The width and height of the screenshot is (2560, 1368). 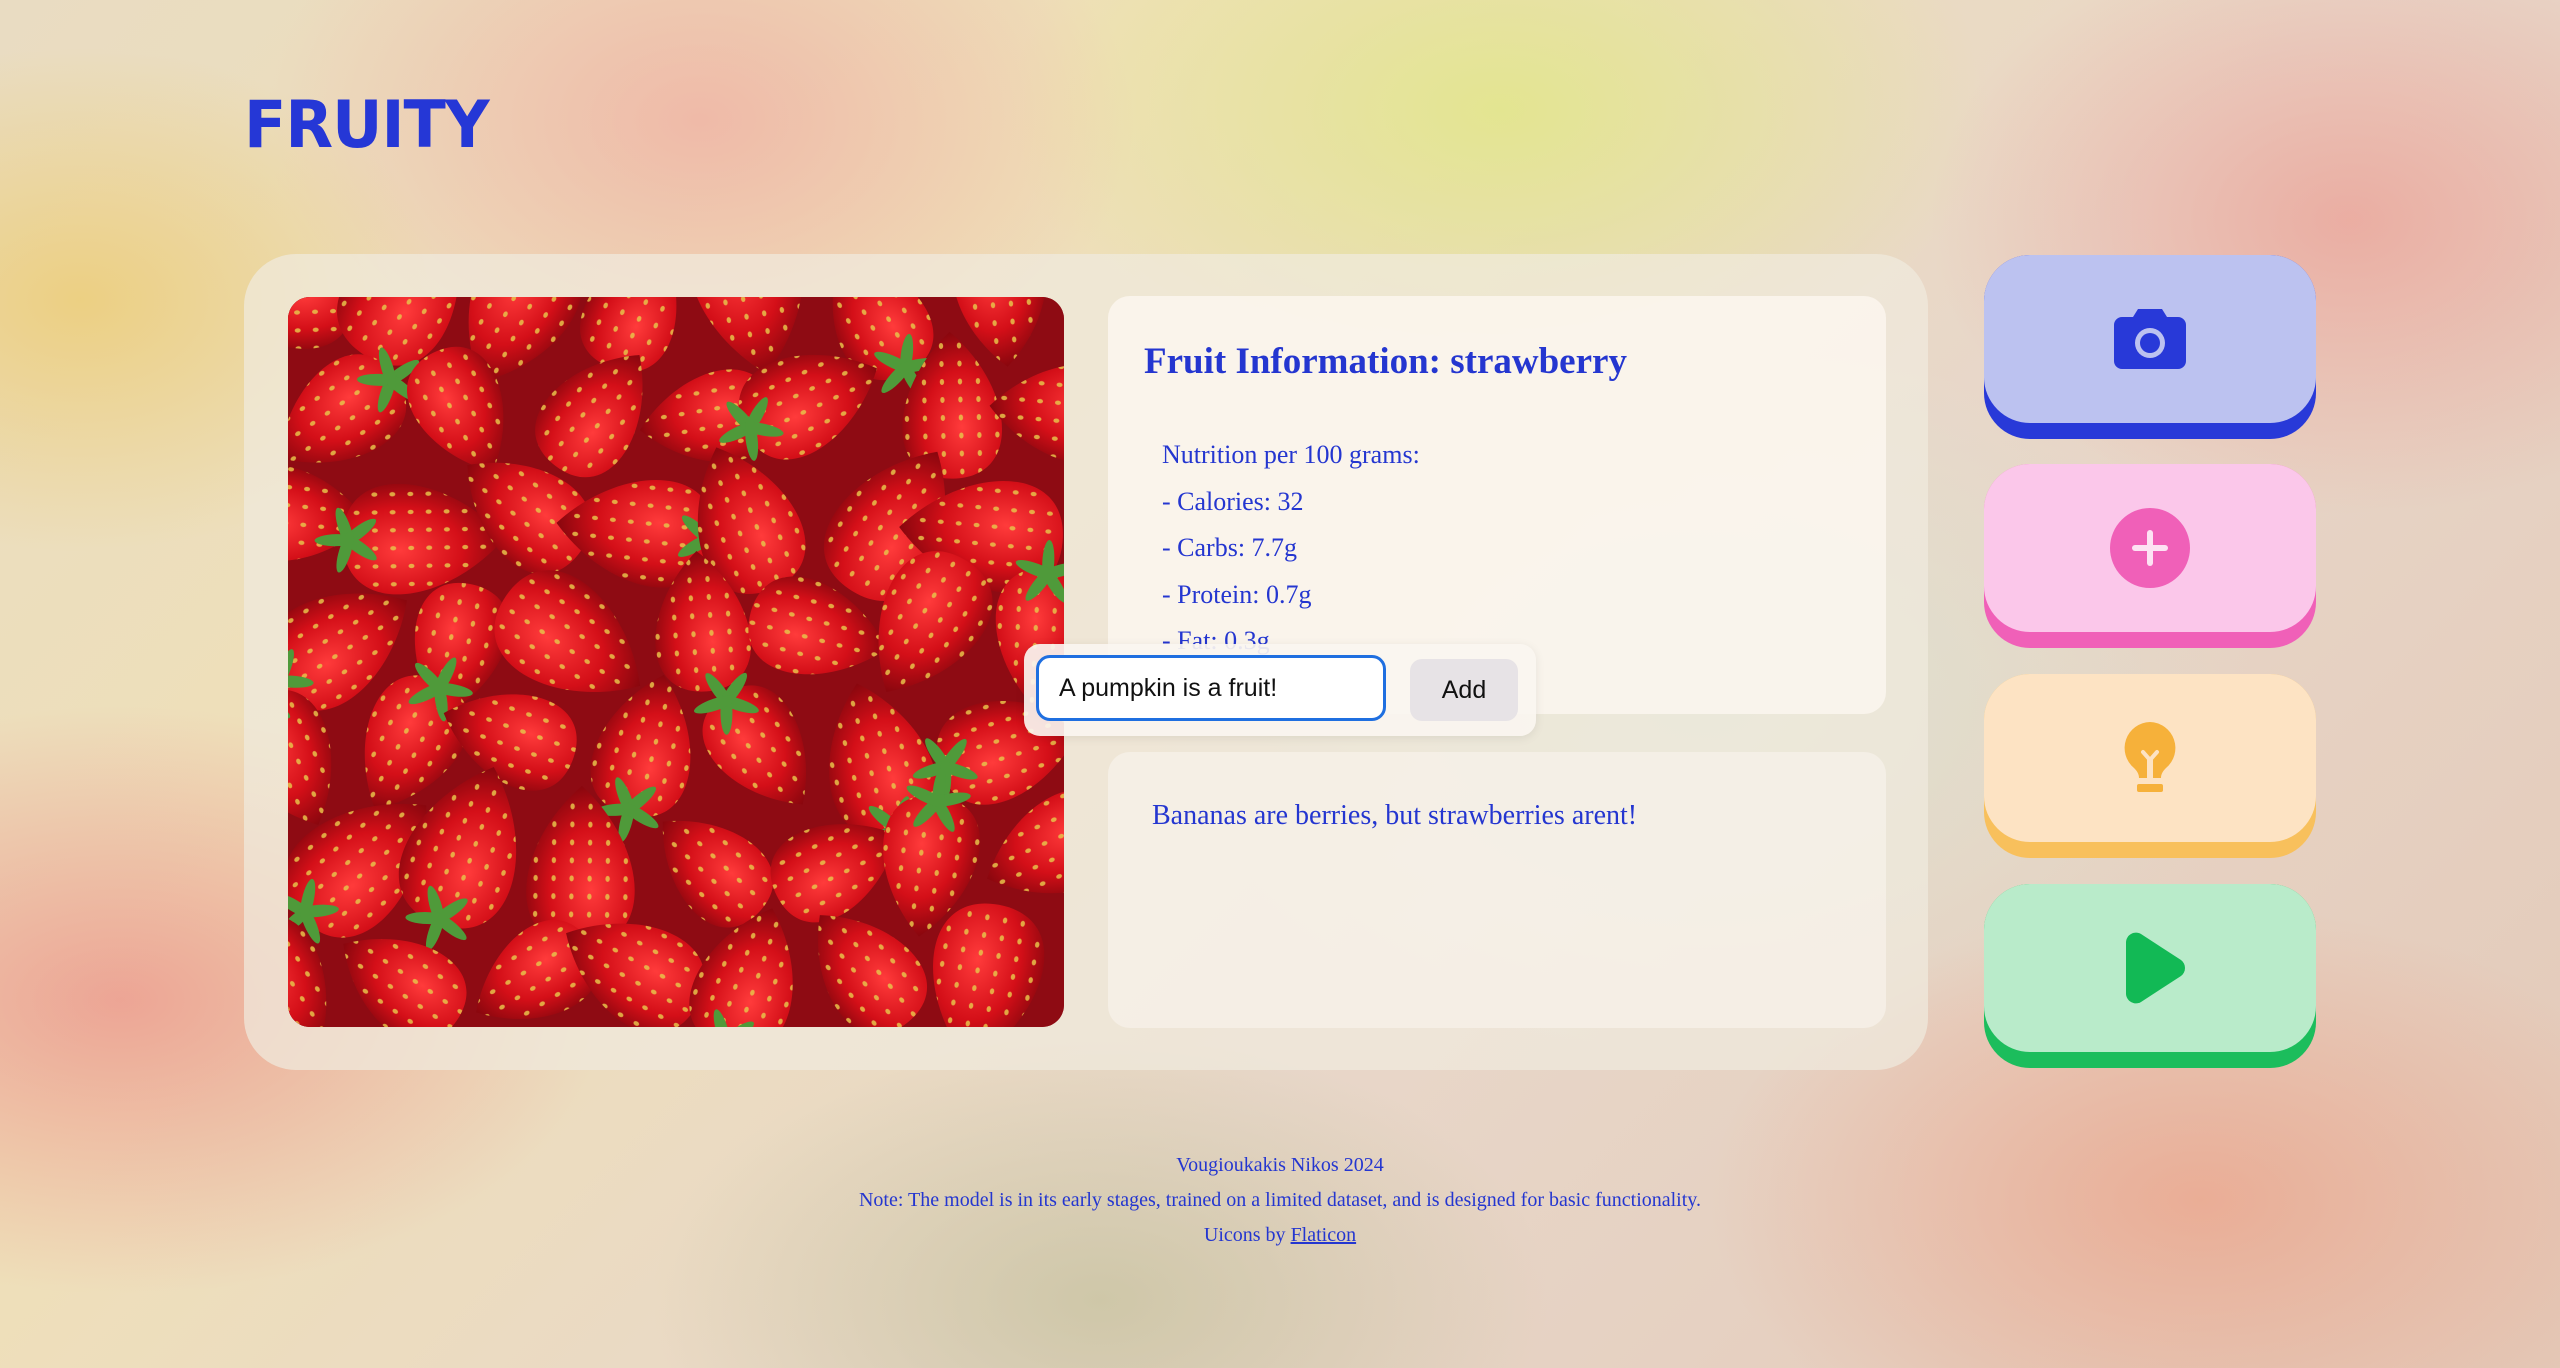 What do you see at coordinates (1291, 454) in the screenshot?
I see `nutrition-heading: Nutrition per 100 grams:` at bounding box center [1291, 454].